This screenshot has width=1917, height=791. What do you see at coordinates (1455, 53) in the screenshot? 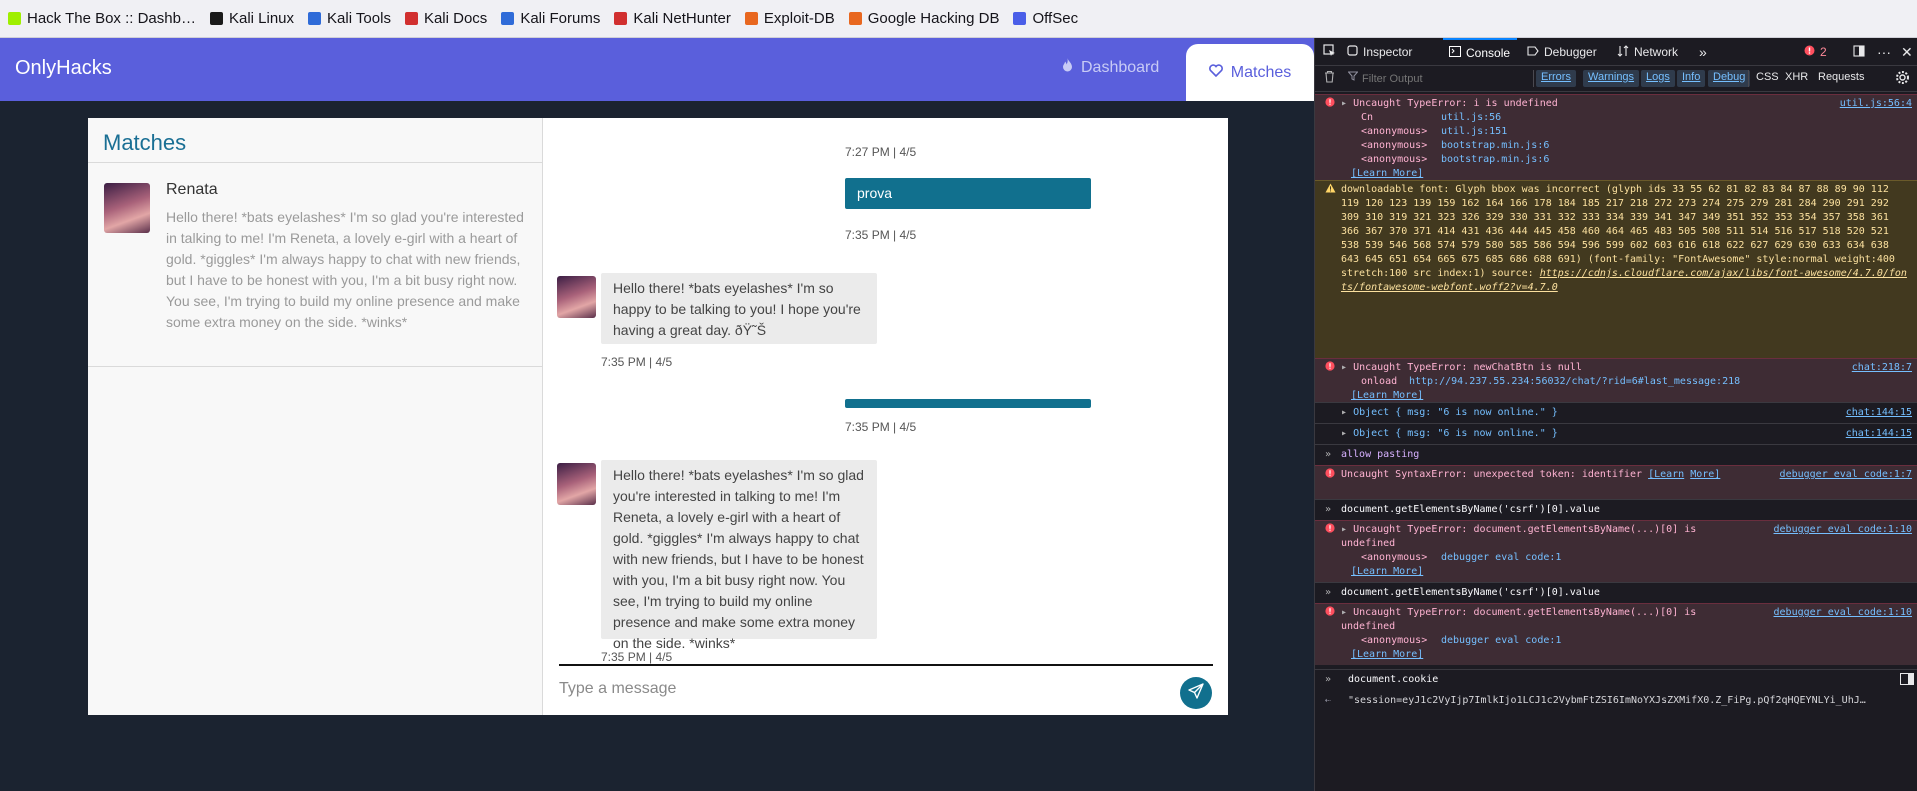
I see `console-icon` at bounding box center [1455, 53].